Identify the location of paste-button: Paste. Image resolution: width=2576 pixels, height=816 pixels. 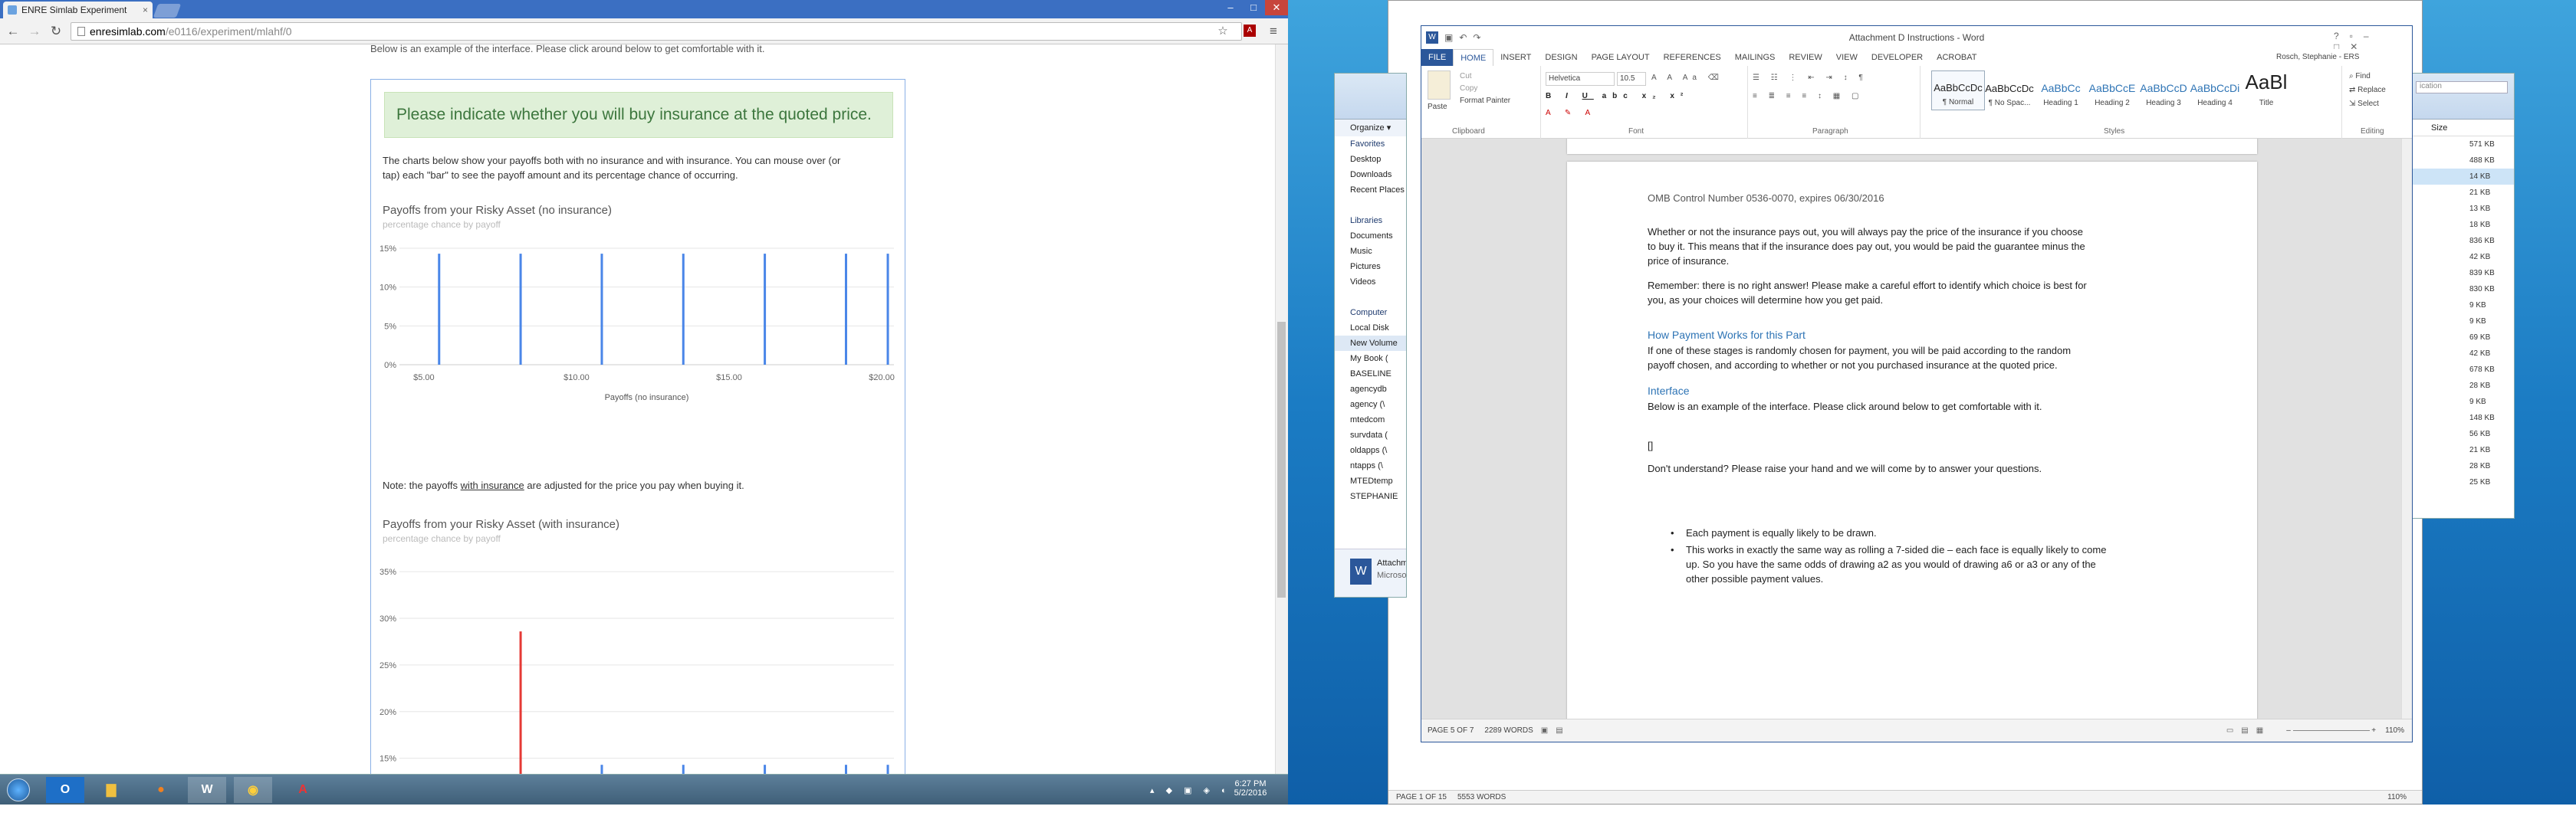
(1437, 107).